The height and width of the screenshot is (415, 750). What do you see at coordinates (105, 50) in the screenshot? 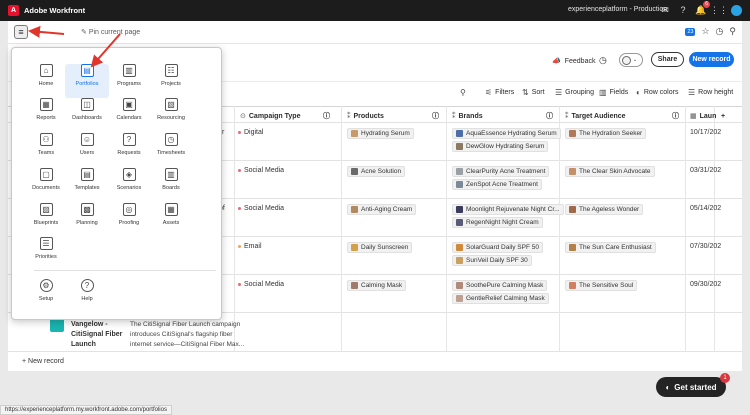
I see `arrow-to-portfolios` at bounding box center [105, 50].